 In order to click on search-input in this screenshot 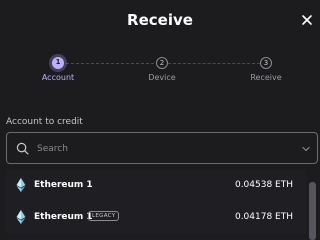, I will do `click(162, 149)`.